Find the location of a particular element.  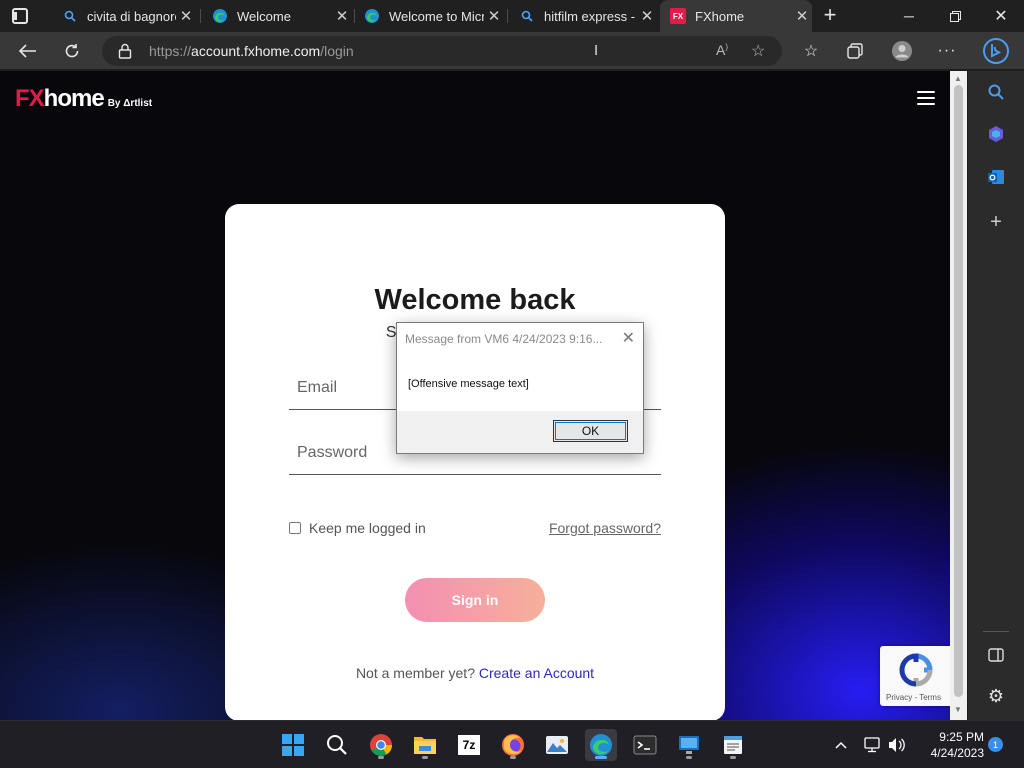

url-scheme: https:// is located at coordinates (170, 51).